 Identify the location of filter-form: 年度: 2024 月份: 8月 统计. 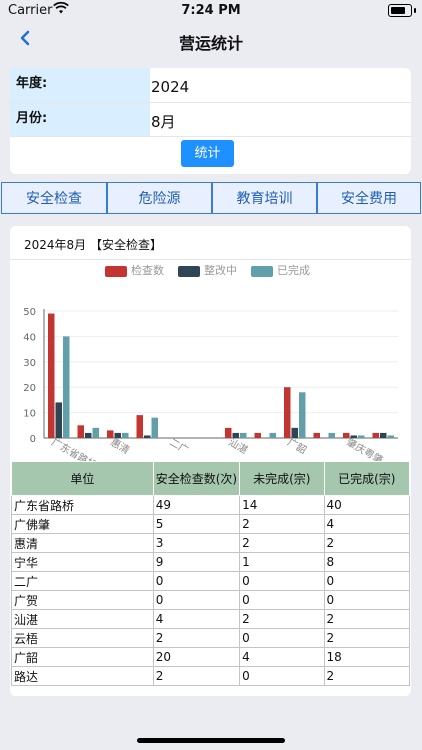
(210, 121).